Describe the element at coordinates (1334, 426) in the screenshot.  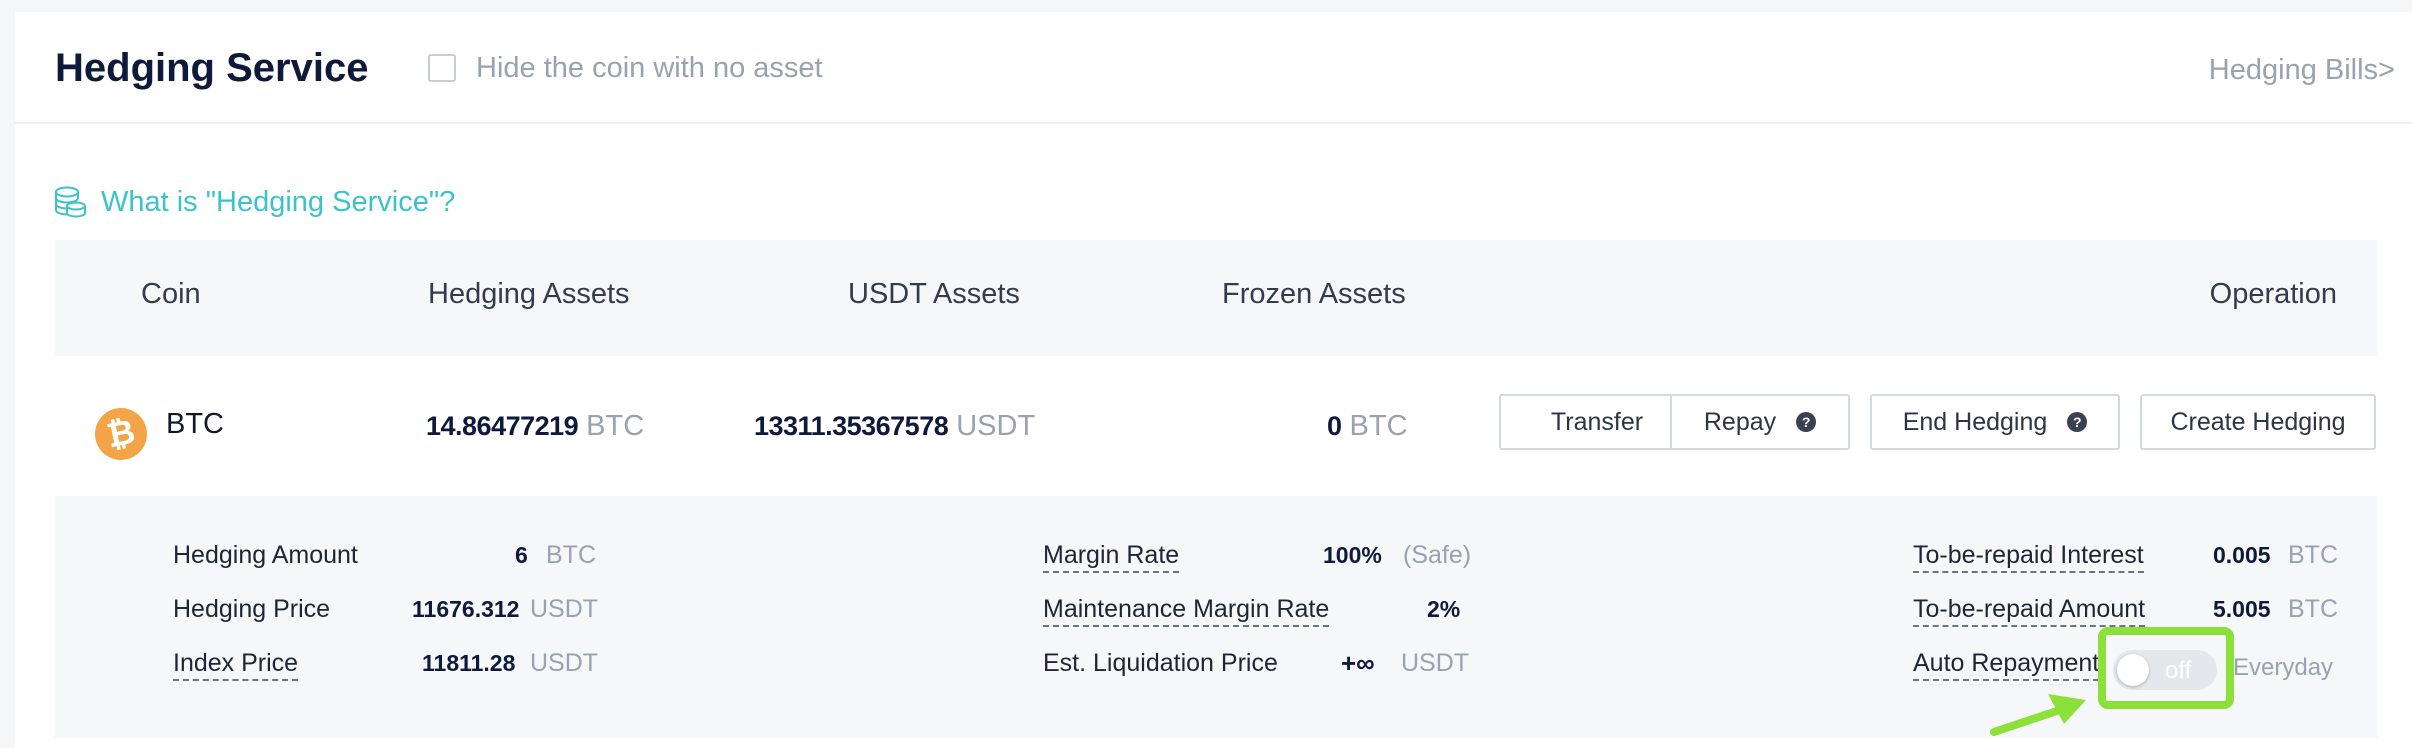
I see `frozen-assets-number: 0` at that location.